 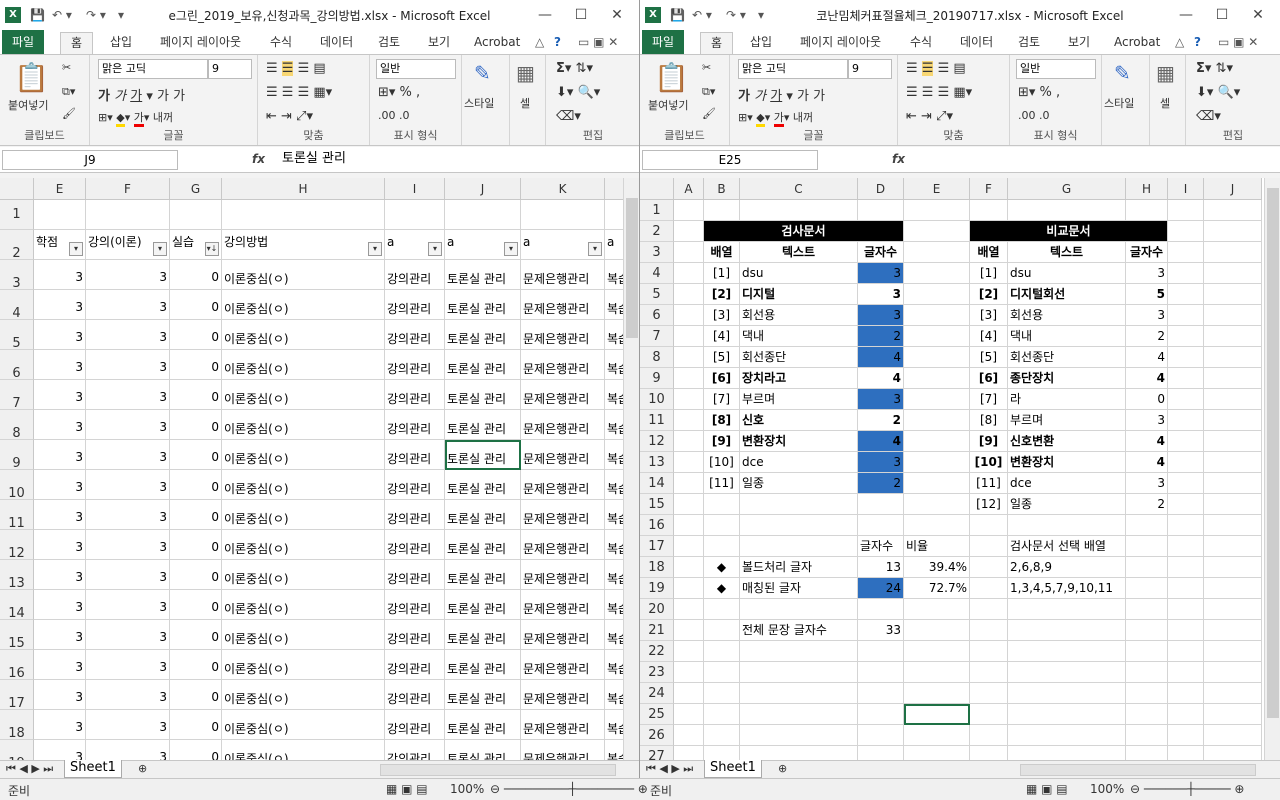 What do you see at coordinates (289, 116) in the screenshot?
I see `indent-icon: ⇤ ⇥ ⤢▾` at bounding box center [289, 116].